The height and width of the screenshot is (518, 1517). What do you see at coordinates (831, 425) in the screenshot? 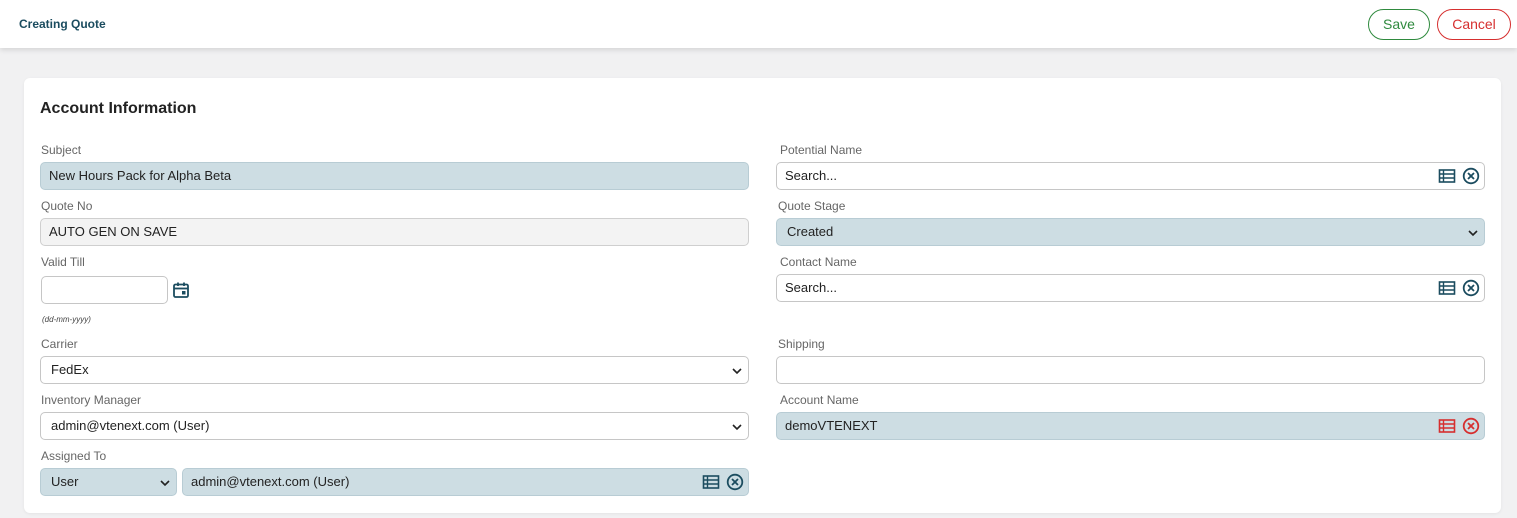
I see `account-name-value: demoVTENEXT` at bounding box center [831, 425].